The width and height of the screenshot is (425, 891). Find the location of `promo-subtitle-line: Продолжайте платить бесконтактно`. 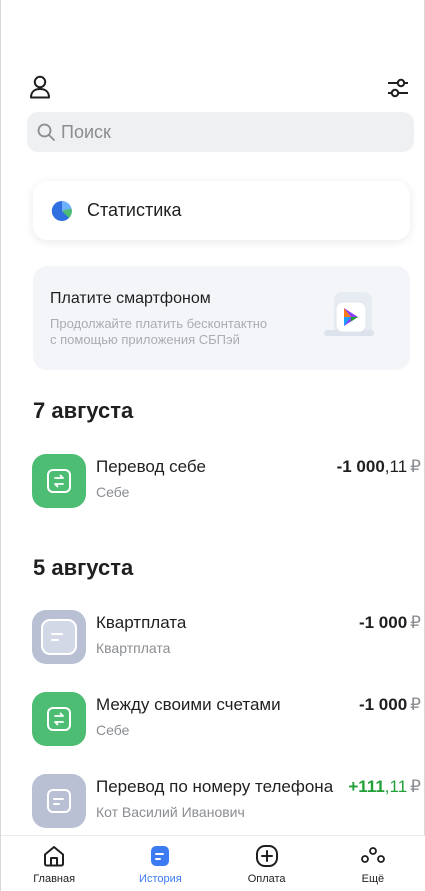

promo-subtitle-line: Продолжайте платить бесконтактно is located at coordinates (159, 323).